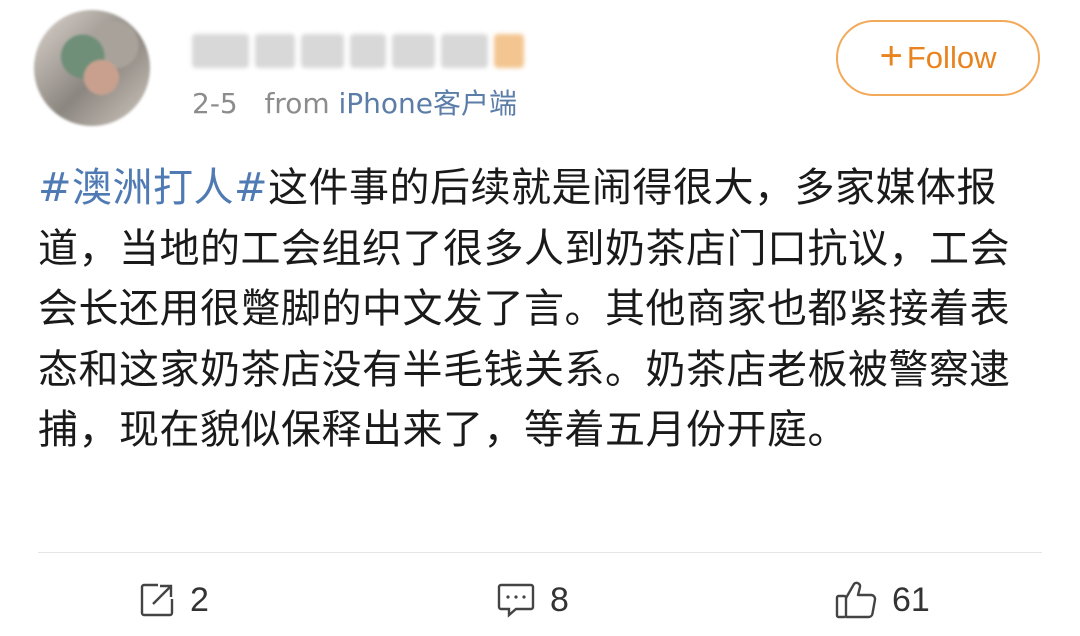 Image resolution: width=1080 pixels, height=636 pixels. Describe the element at coordinates (358, 51) in the screenshot. I see `username-blurred` at that location.